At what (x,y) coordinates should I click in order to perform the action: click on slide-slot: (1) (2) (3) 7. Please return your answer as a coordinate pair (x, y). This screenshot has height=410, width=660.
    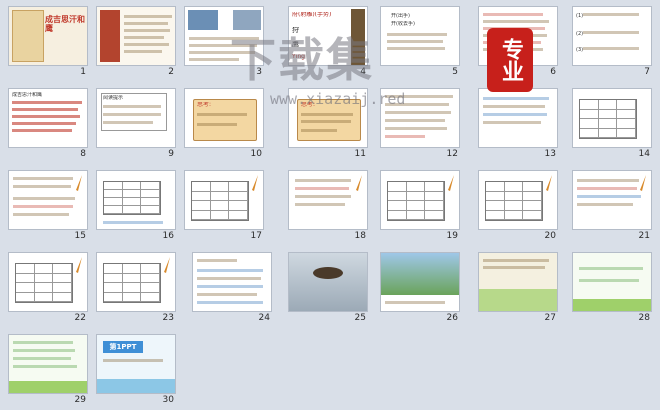
    Looking at the image, I should click on (612, 42).